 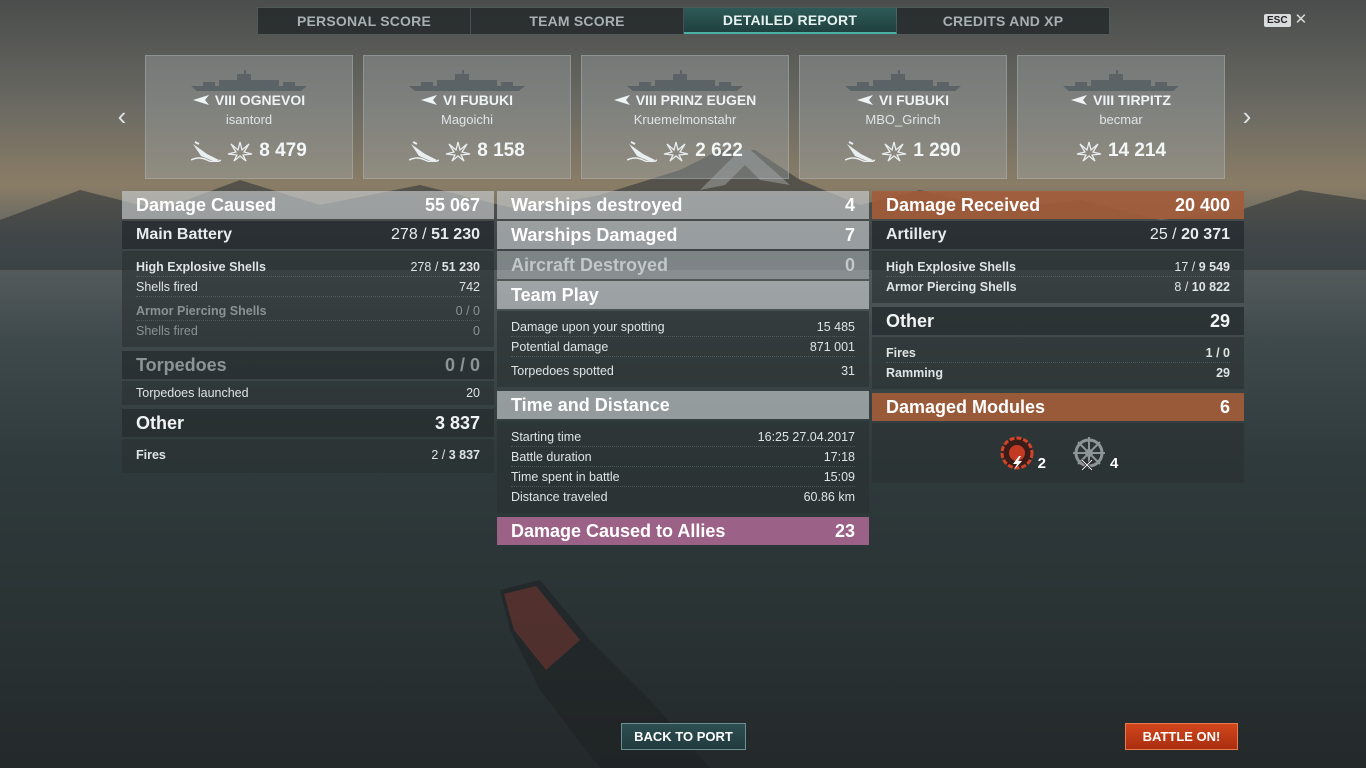 I want to click on damage-caused-value: 55 067, so click(x=452, y=204).